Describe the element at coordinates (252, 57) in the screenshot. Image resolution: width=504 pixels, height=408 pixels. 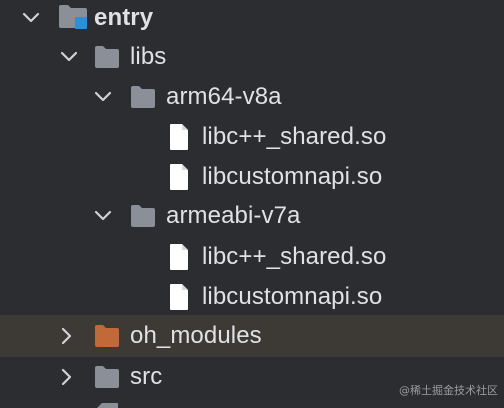
I see `tree-row-libs: libs` at that location.